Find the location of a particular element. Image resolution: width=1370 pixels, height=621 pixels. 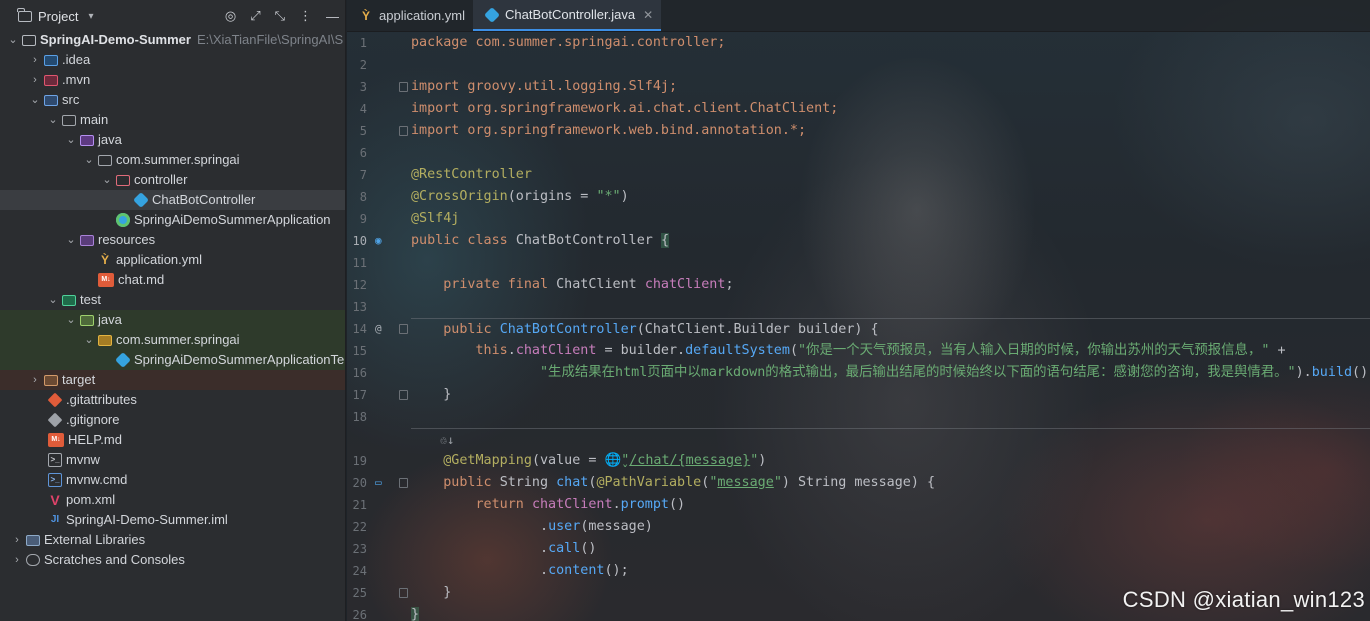

line-number: 9 is located at coordinates (363, 219).